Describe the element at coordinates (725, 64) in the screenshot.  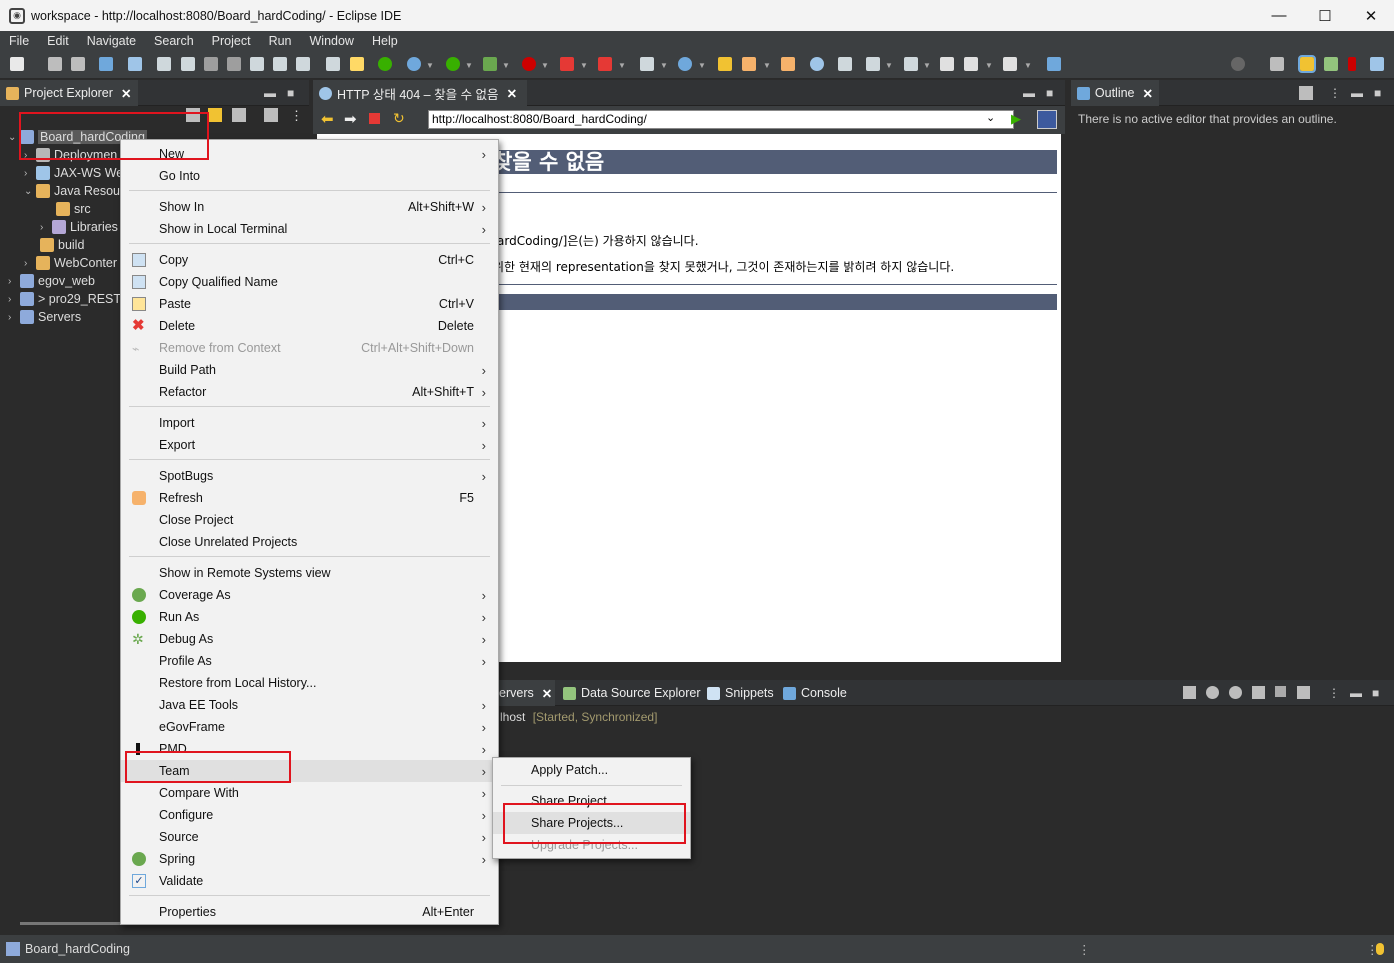
I see `open-type-icon` at that location.